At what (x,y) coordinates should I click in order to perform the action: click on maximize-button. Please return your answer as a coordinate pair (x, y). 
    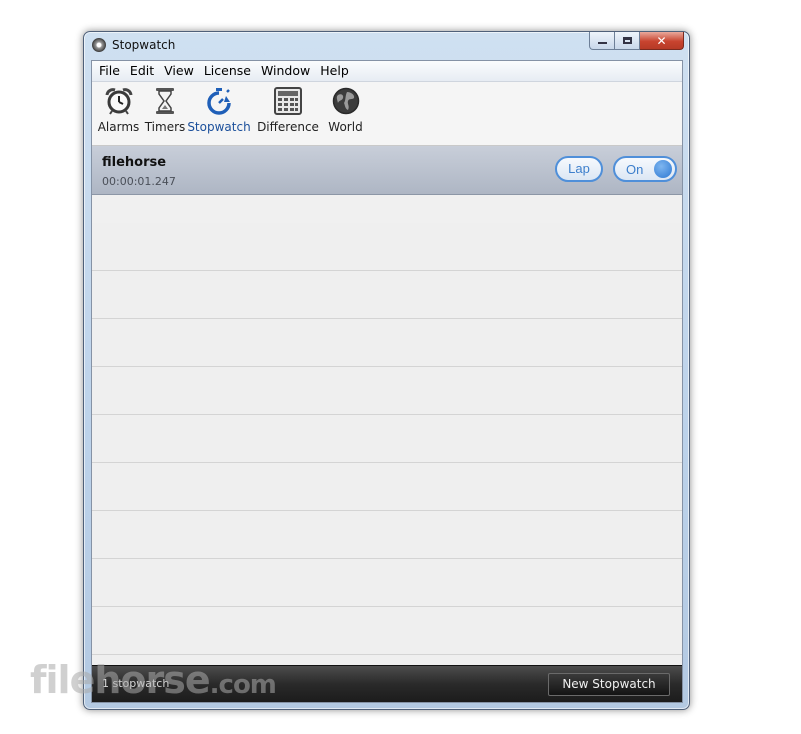
    Looking at the image, I should click on (627, 41).